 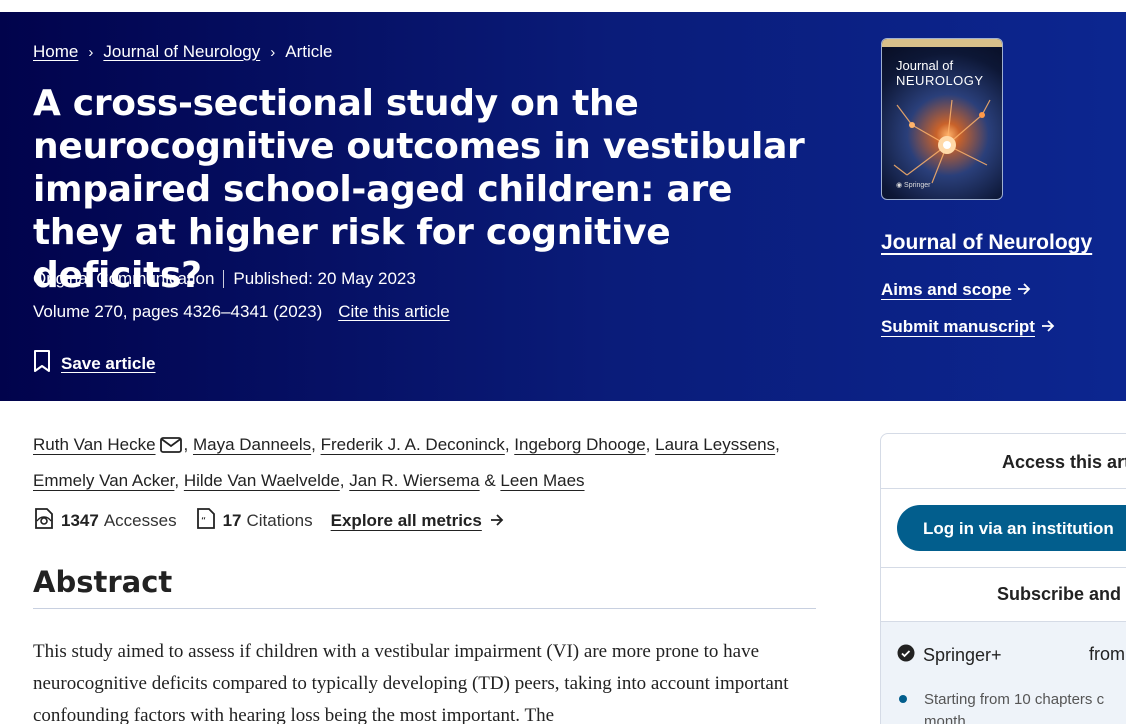 I want to click on accesses-icon, so click(x=44, y=520).